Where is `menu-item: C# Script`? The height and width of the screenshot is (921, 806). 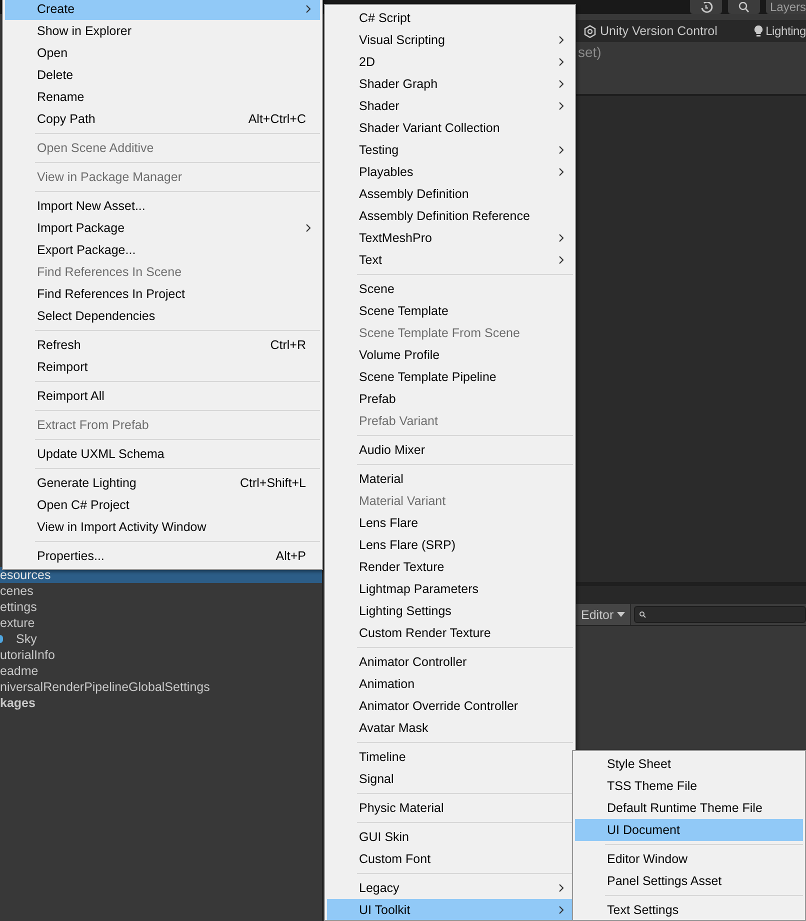
menu-item: C# Script is located at coordinates (450, 18).